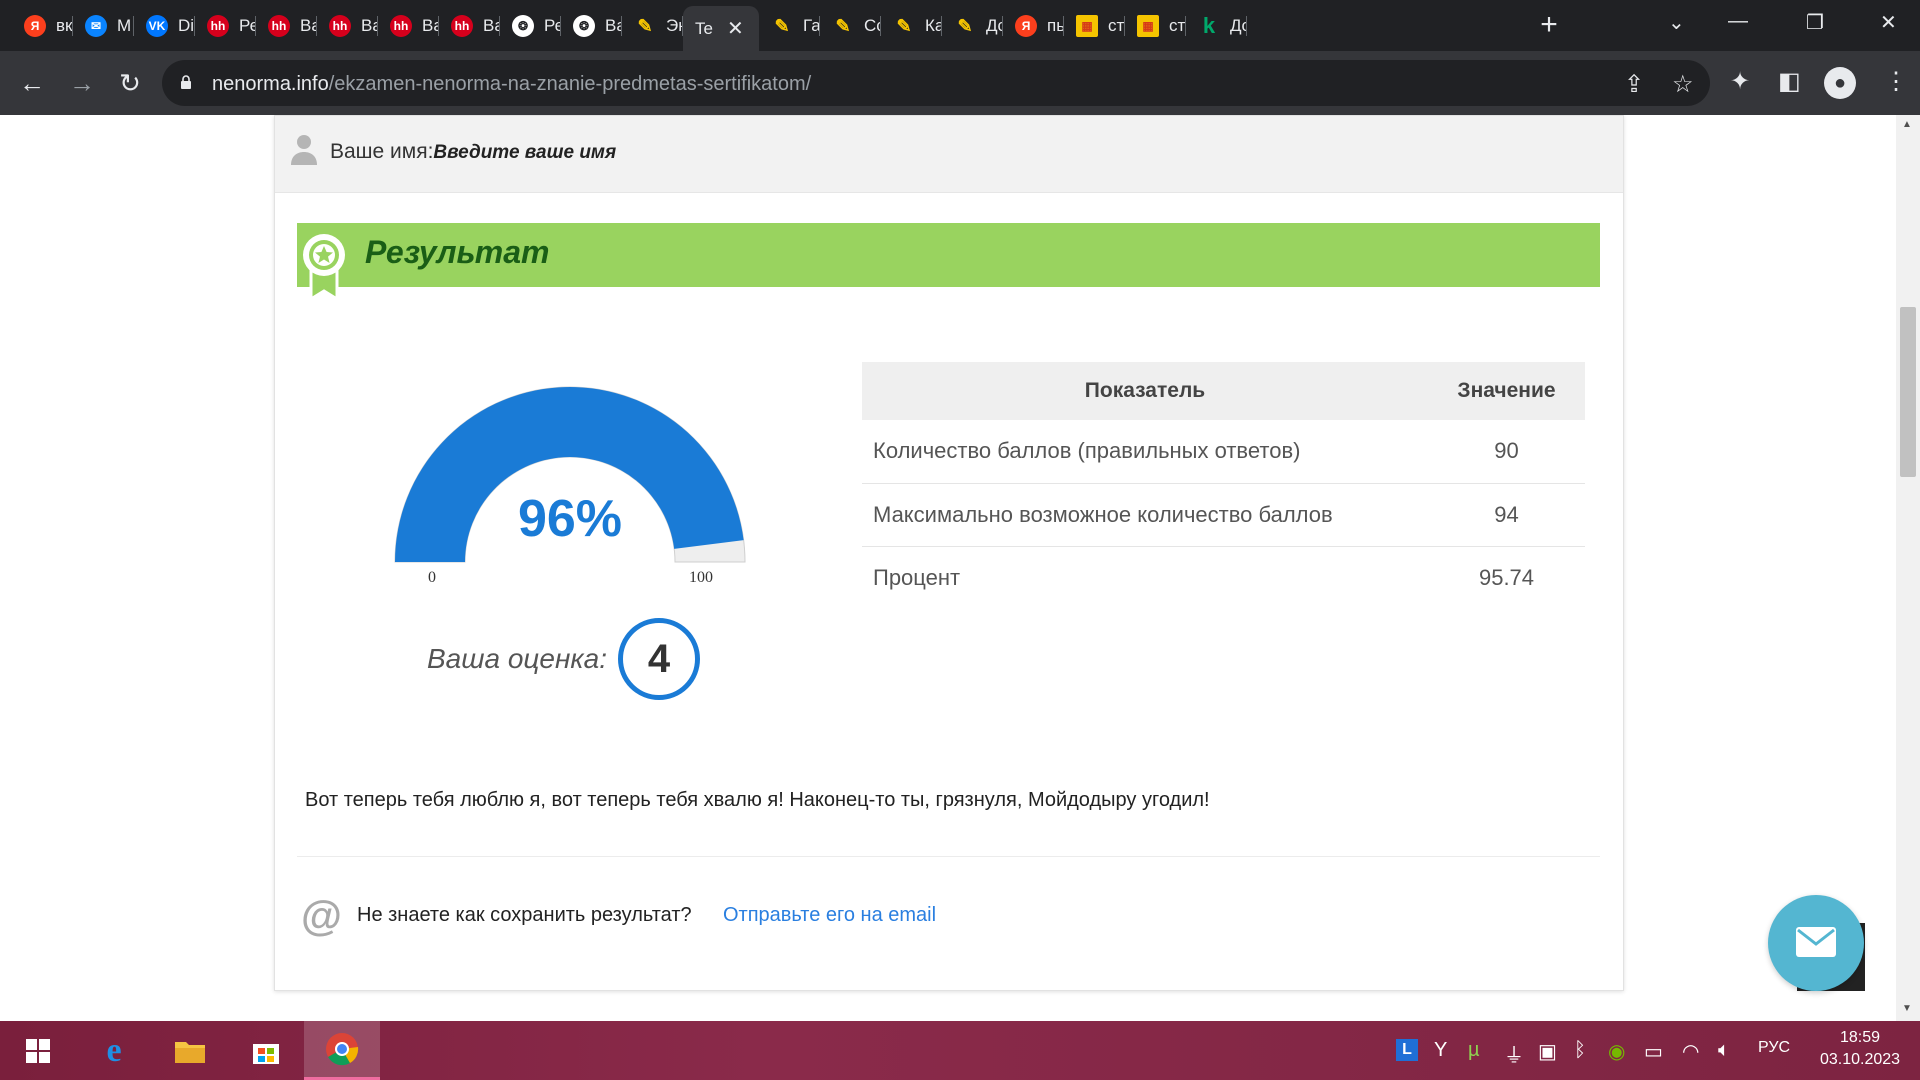 The height and width of the screenshot is (1080, 1920). What do you see at coordinates (911, 26) in the screenshot?
I see `browser-tab: ✎ Ка` at bounding box center [911, 26].